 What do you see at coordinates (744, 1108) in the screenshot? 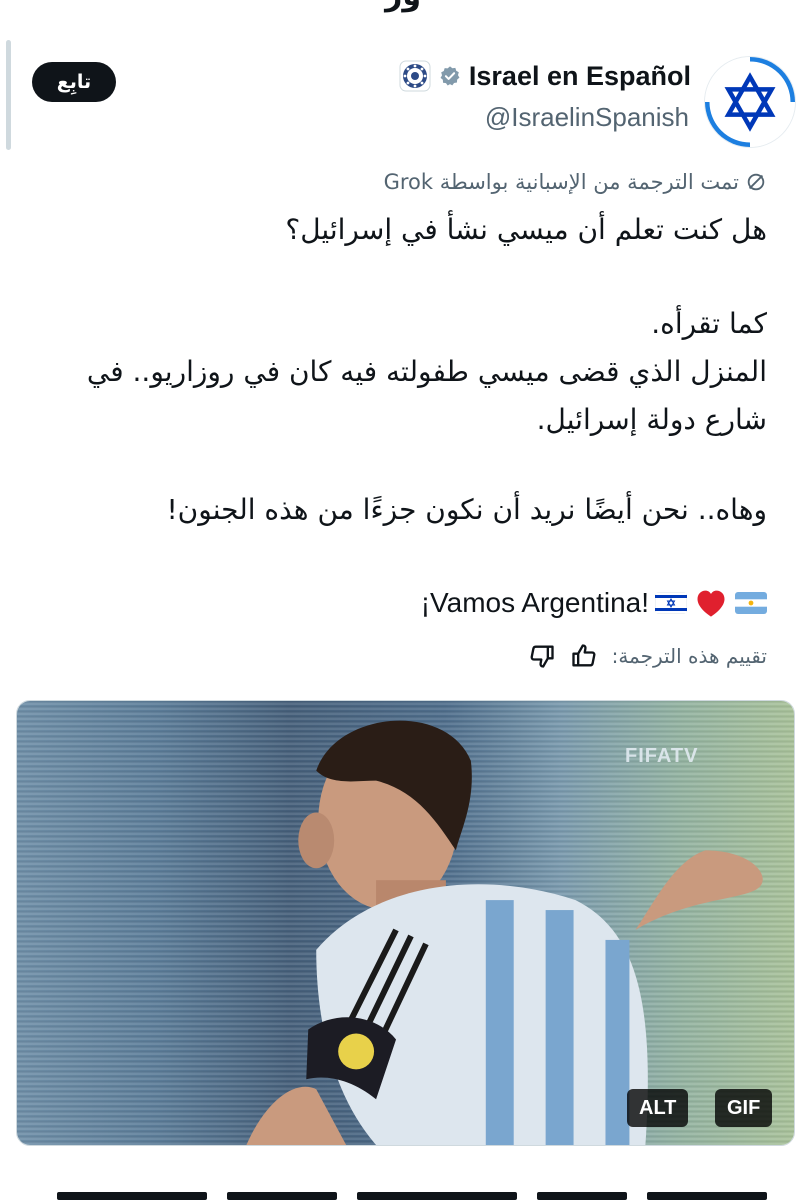
I see `gif-badge: GIF` at bounding box center [744, 1108].